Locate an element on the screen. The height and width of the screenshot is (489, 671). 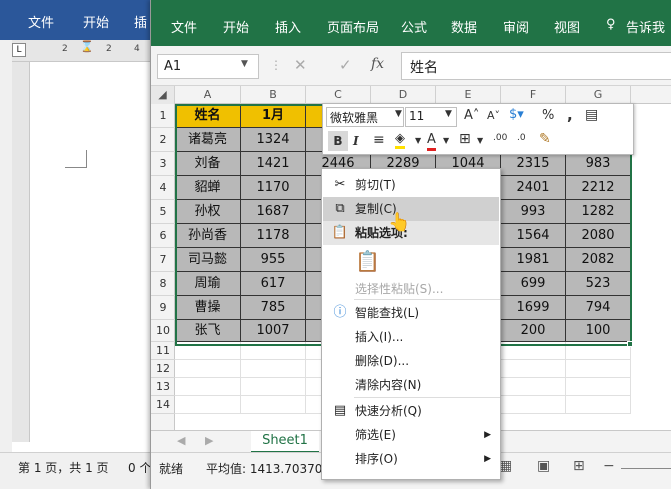
row-header: 14 is located at coordinates (163, 405).